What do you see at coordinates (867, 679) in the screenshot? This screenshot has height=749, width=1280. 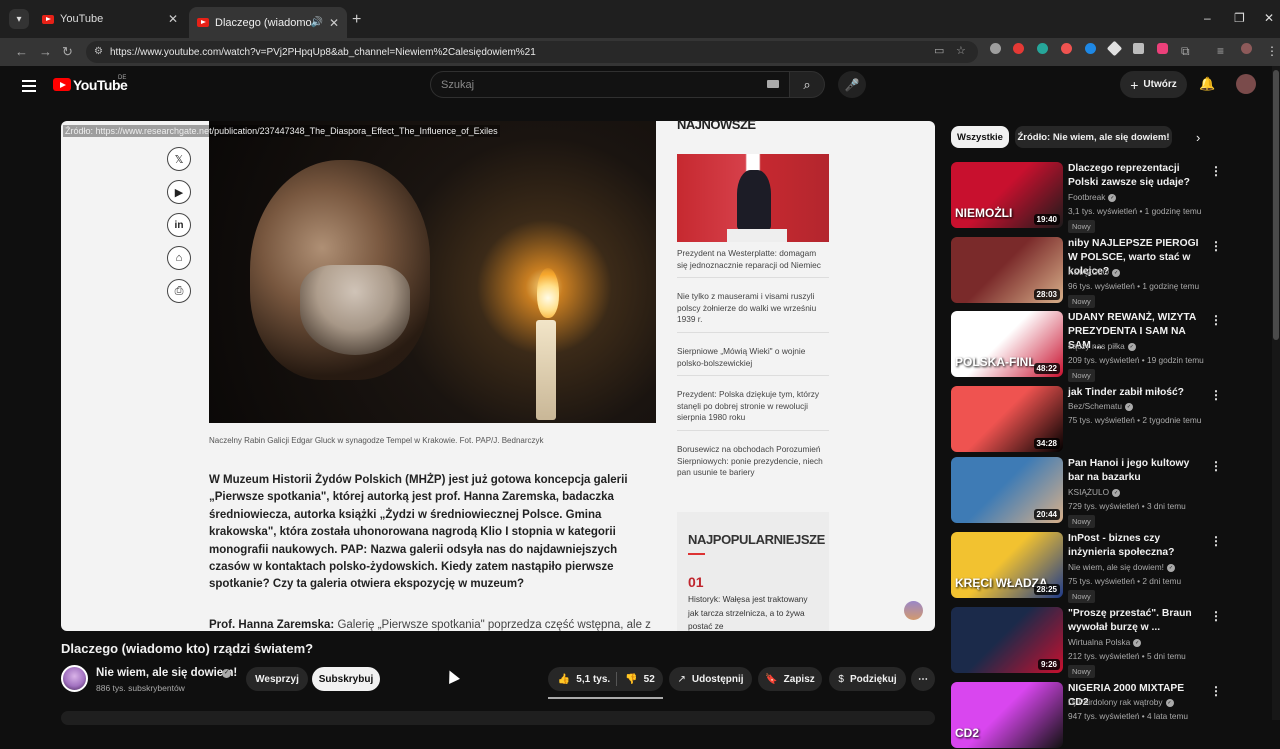 I see `thanks-button: $ Podziękuj` at bounding box center [867, 679].